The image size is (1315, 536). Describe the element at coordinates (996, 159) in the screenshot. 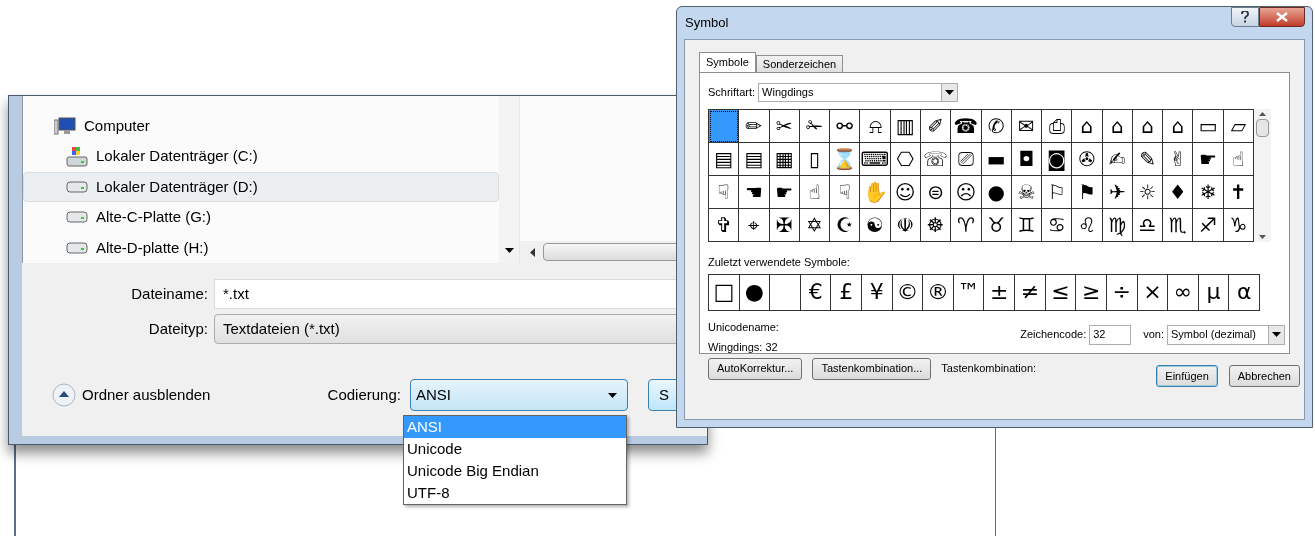

I see `symbol-cell: ▬` at that location.